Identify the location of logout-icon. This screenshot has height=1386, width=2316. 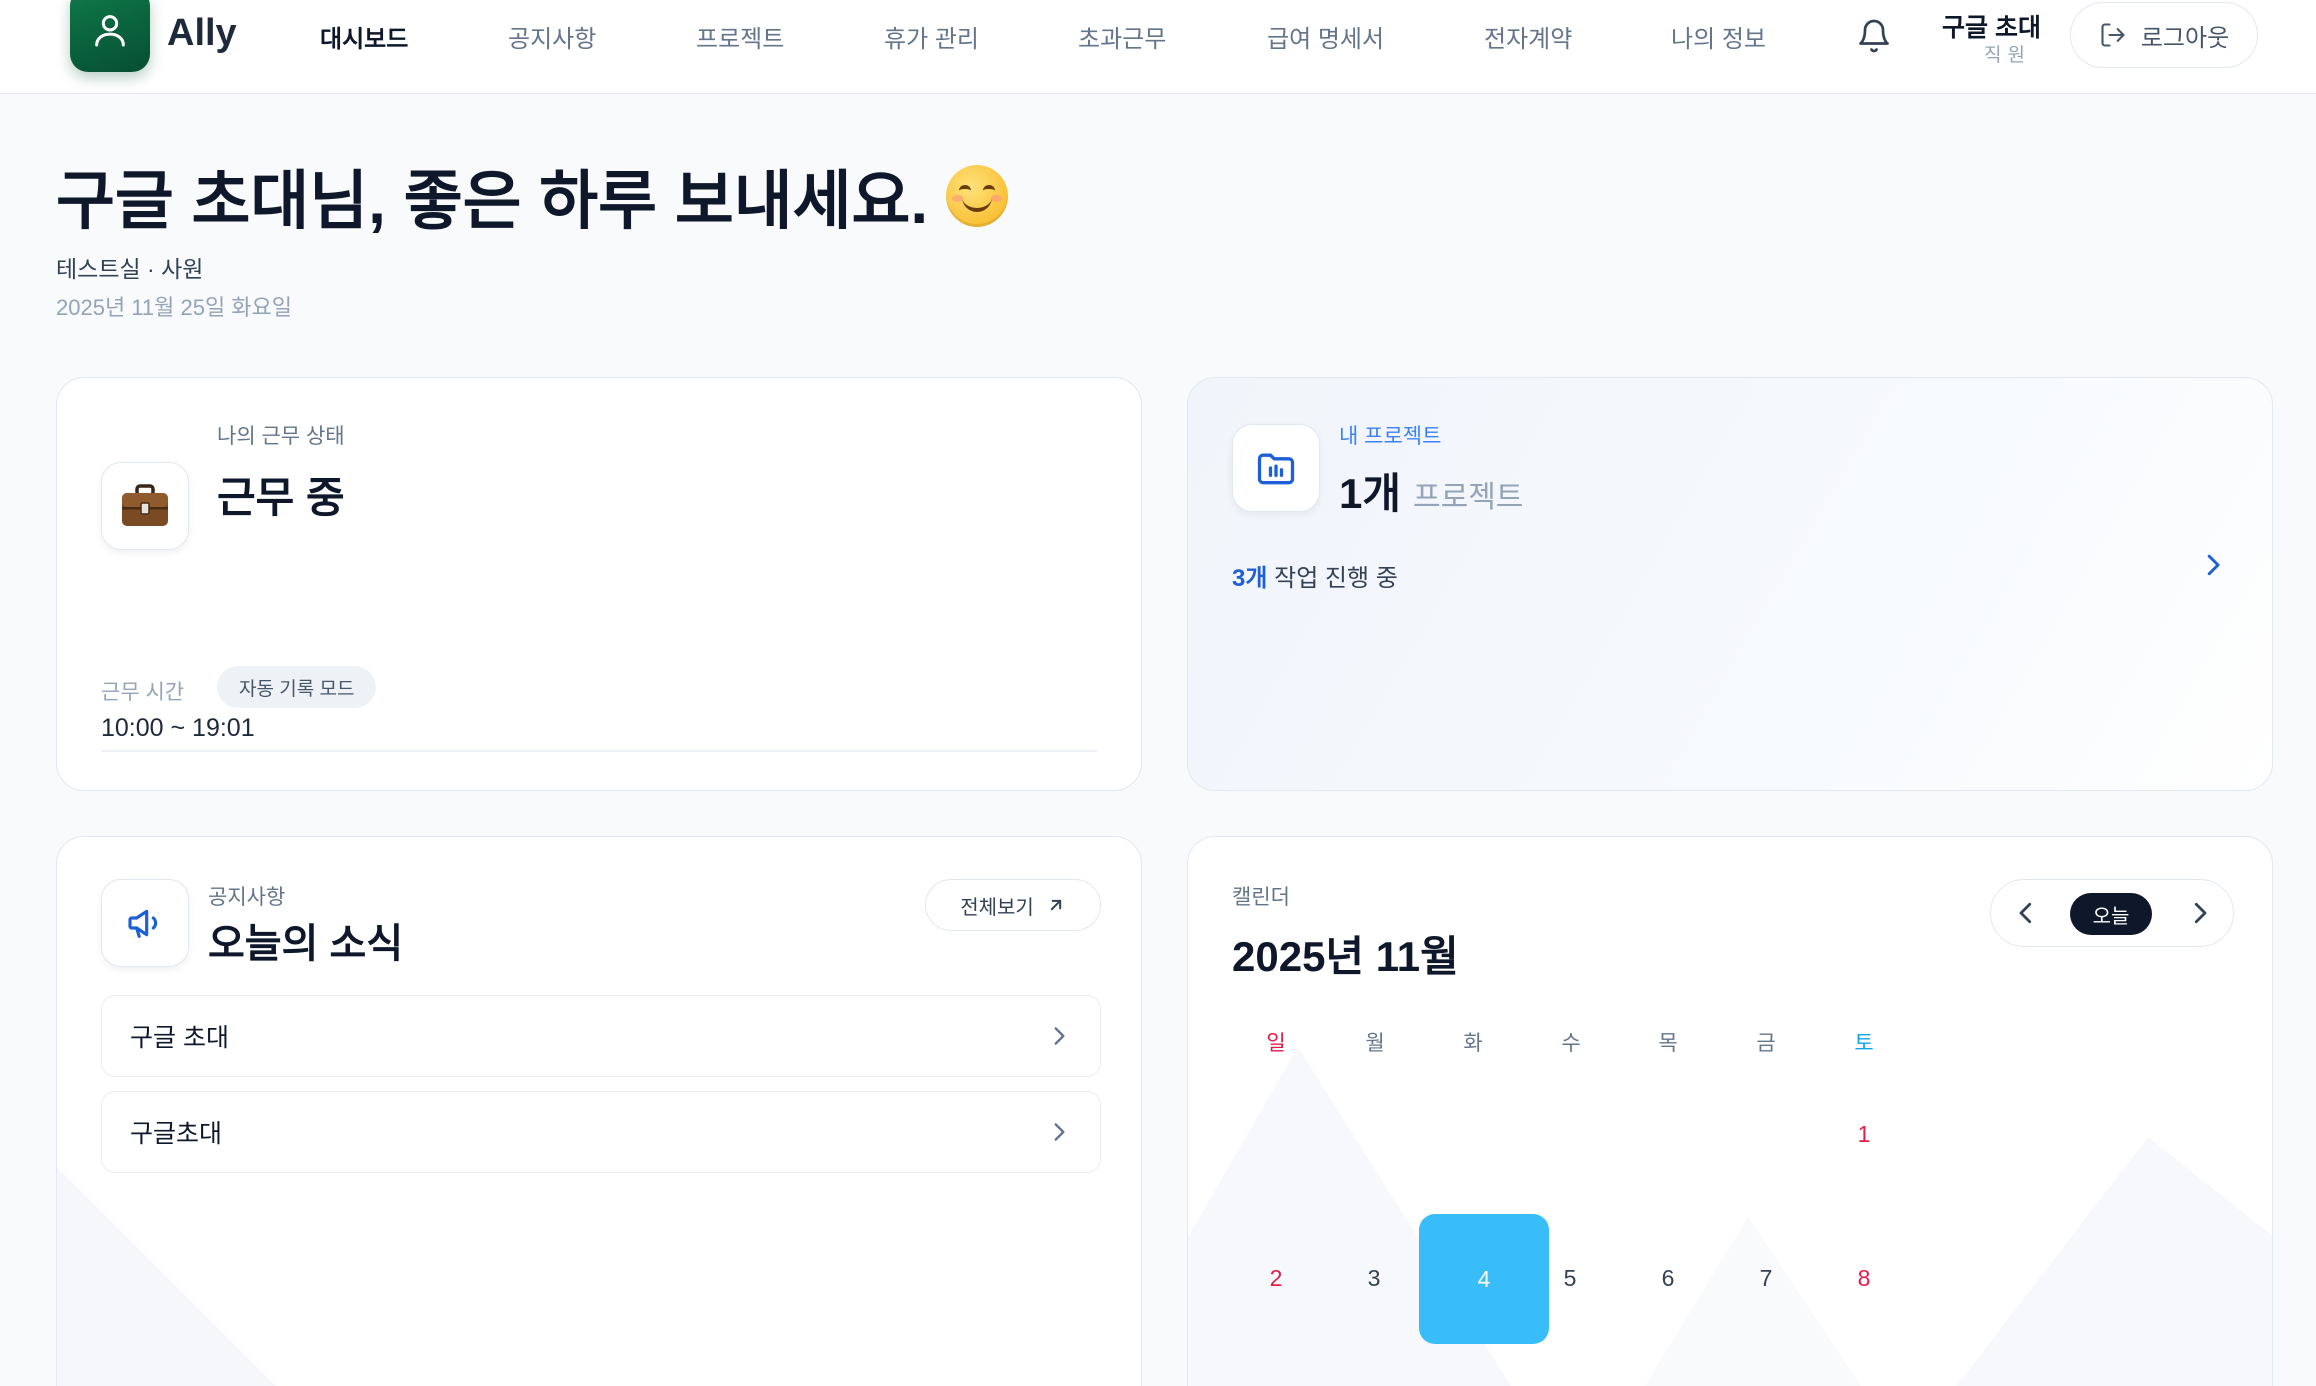
(2113, 35).